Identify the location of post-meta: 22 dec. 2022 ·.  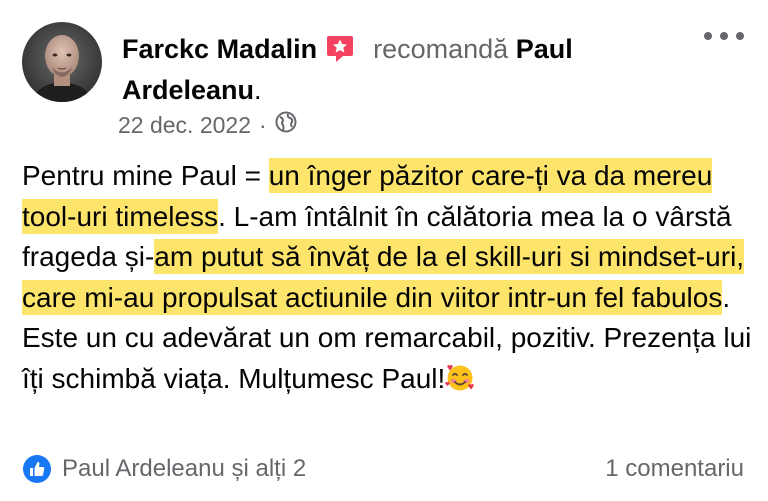
(207, 125).